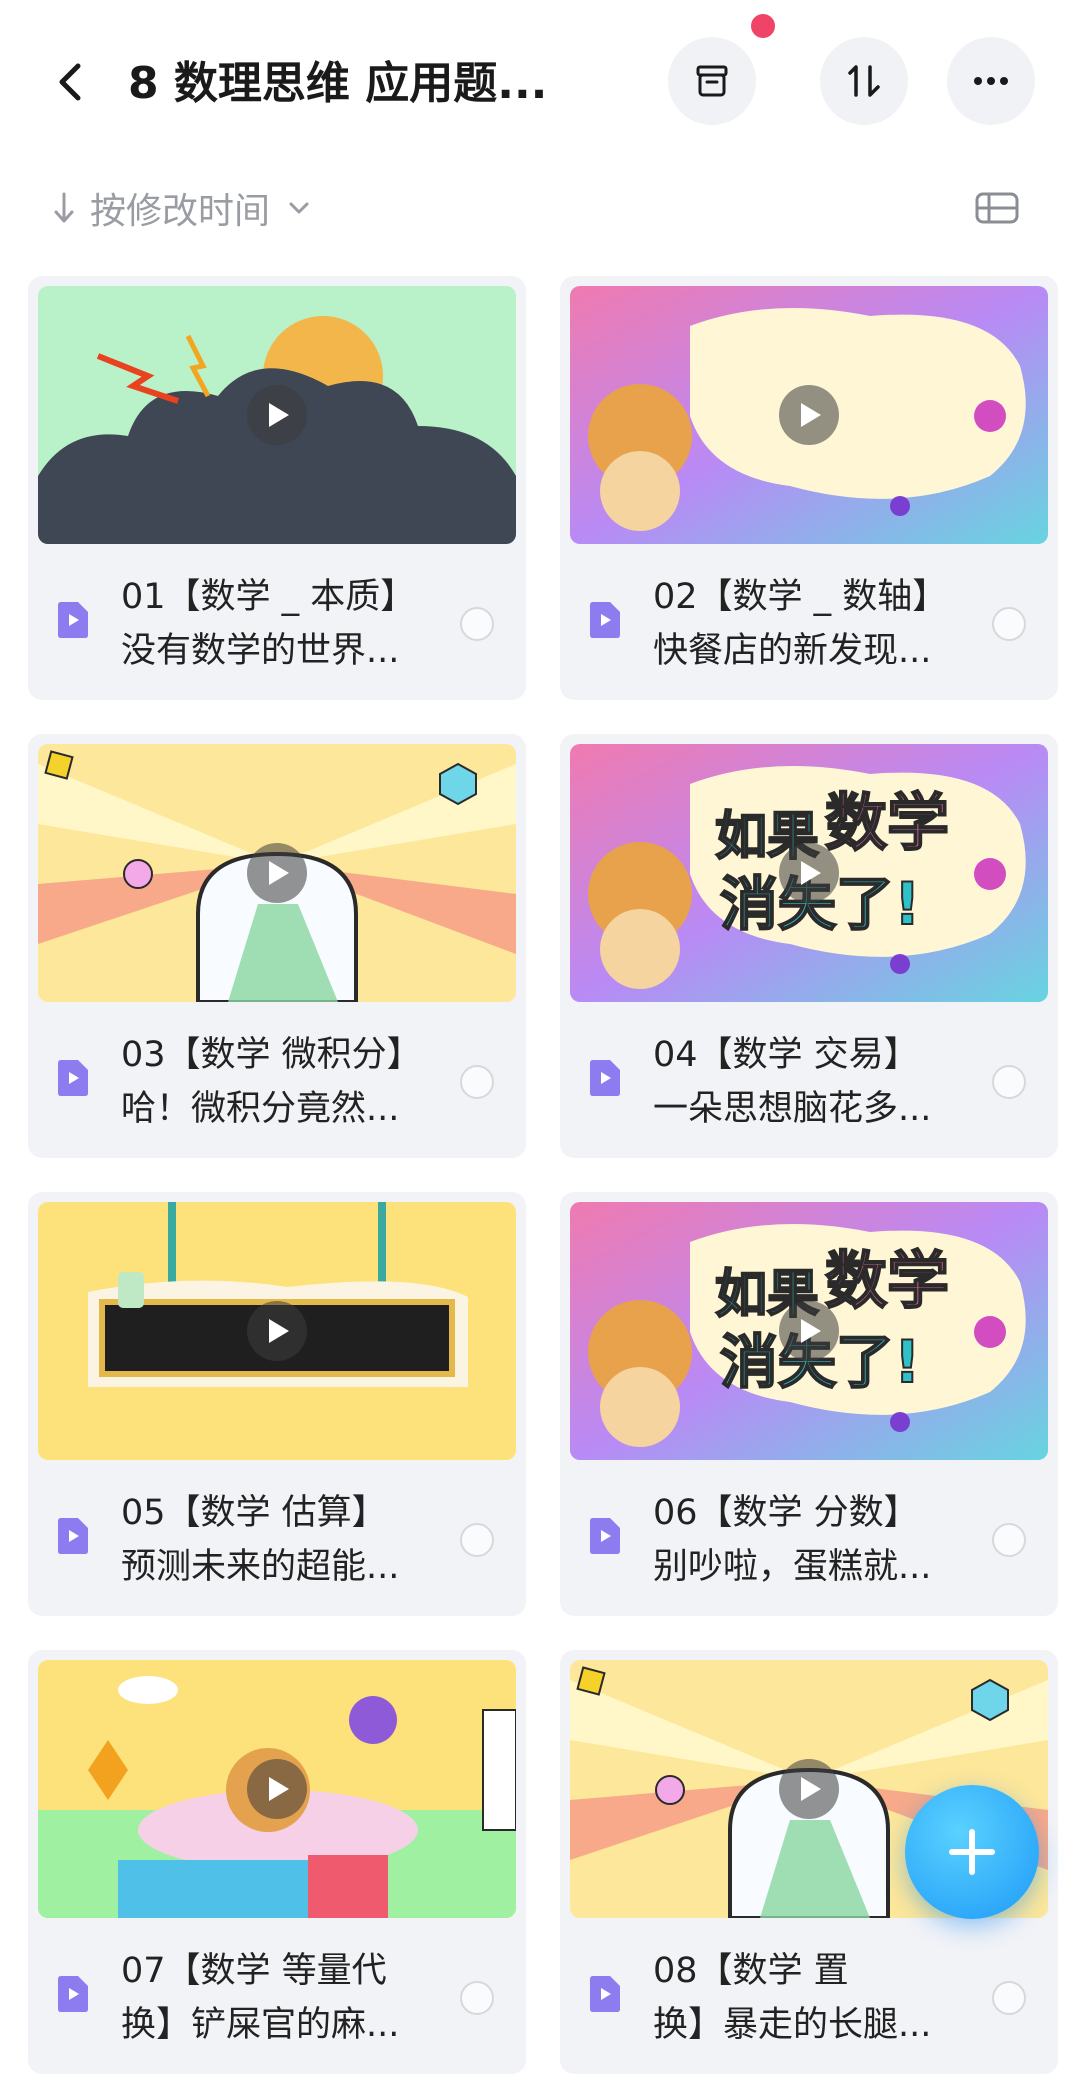 The width and height of the screenshot is (1079, 2097). I want to click on sort-updown-icon, so click(864, 81).